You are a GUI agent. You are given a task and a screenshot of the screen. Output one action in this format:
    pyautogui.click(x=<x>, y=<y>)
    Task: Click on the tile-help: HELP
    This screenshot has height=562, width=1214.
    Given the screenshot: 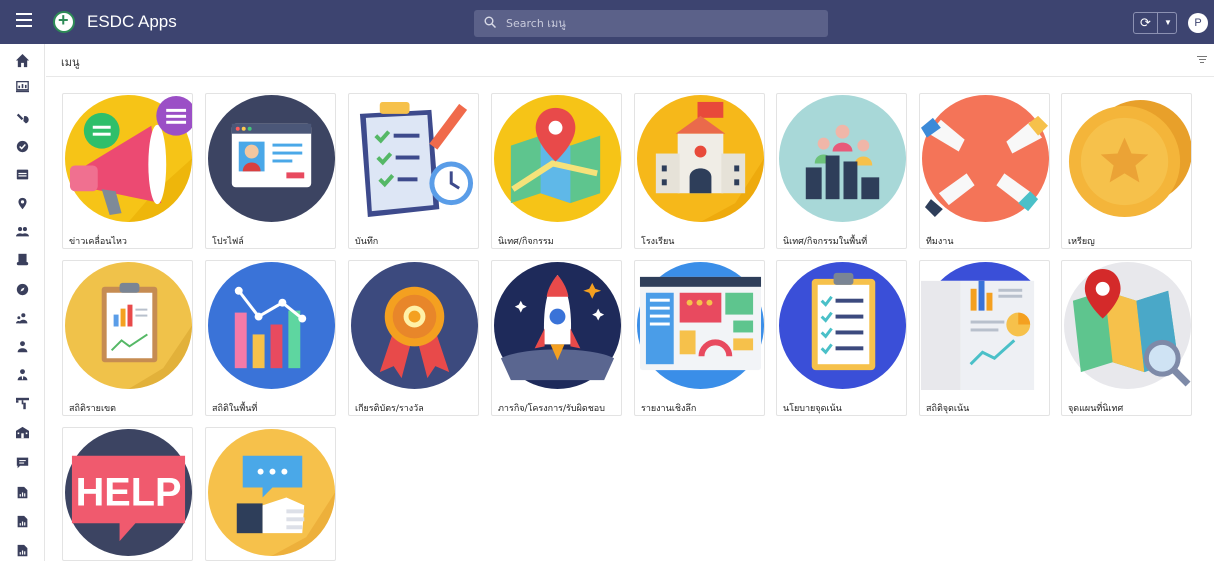 What is the action you would take?
    pyautogui.click(x=127, y=494)
    